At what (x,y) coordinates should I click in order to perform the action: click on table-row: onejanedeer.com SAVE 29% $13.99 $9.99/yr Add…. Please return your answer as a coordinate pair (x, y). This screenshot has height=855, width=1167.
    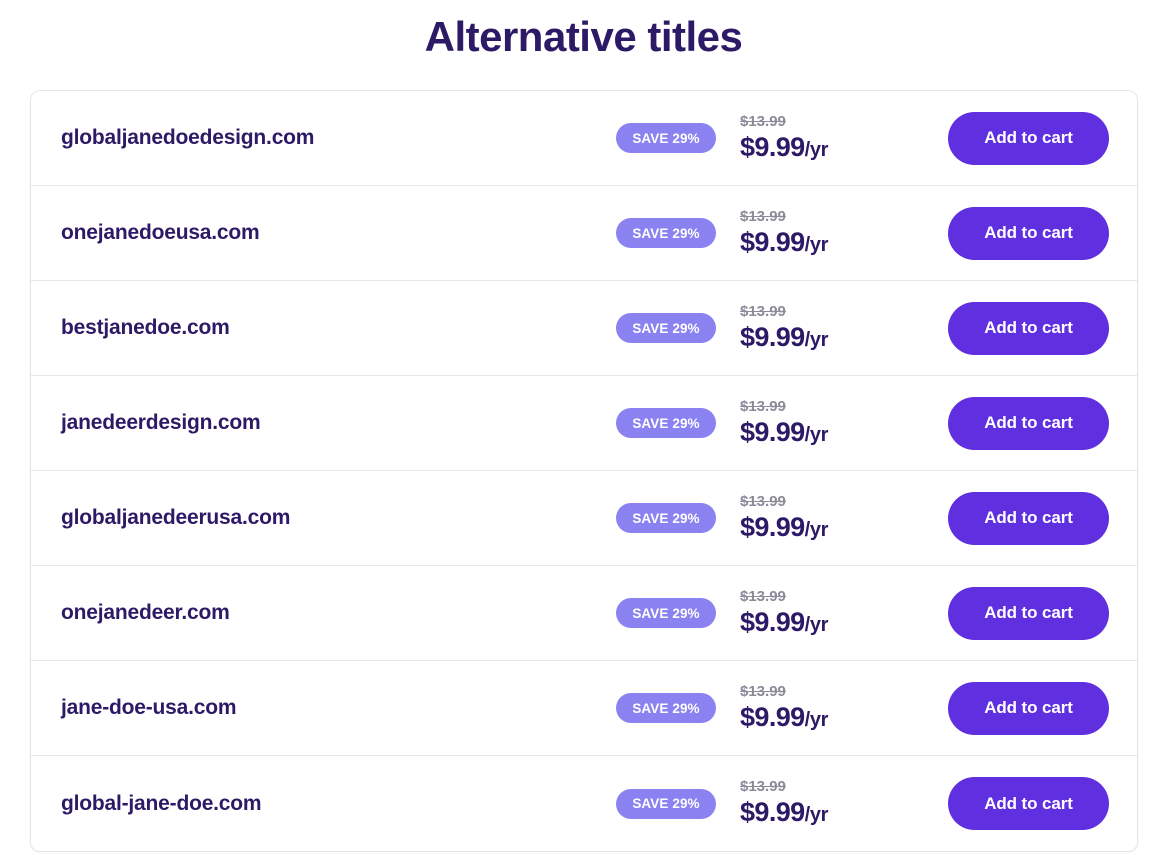
    Looking at the image, I should click on (584, 613).